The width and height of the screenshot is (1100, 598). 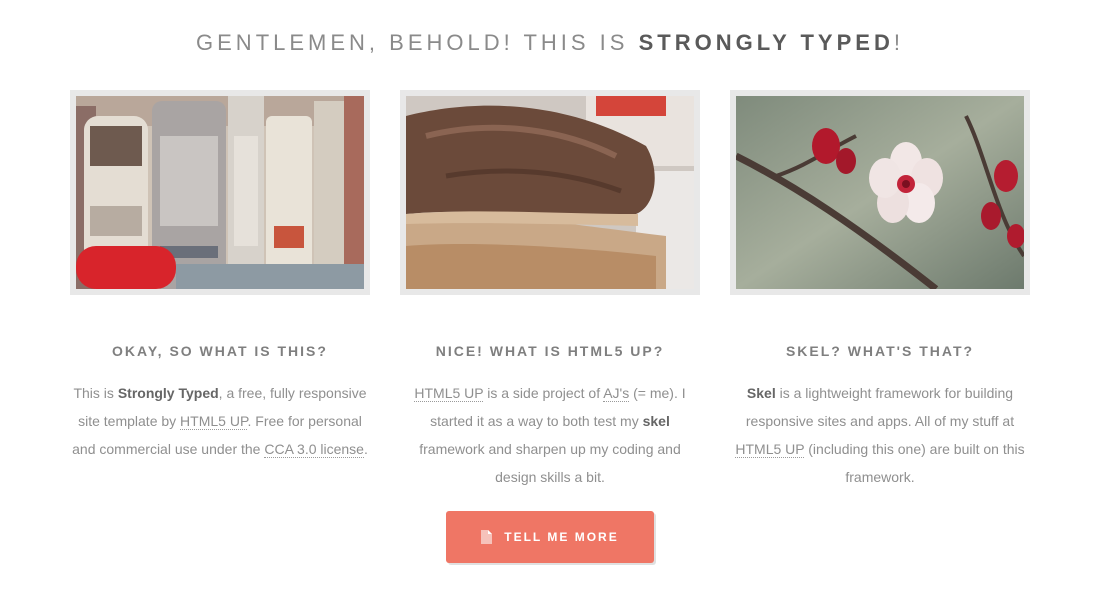 I want to click on tell-me-more-label: TELL ME MORE, so click(x=561, y=537).